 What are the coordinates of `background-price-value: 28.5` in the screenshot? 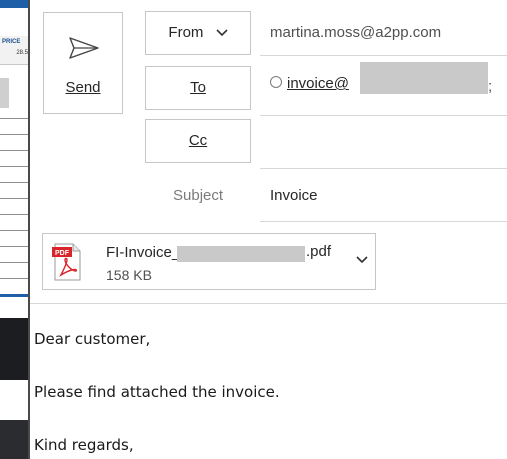 It's located at (22, 53).